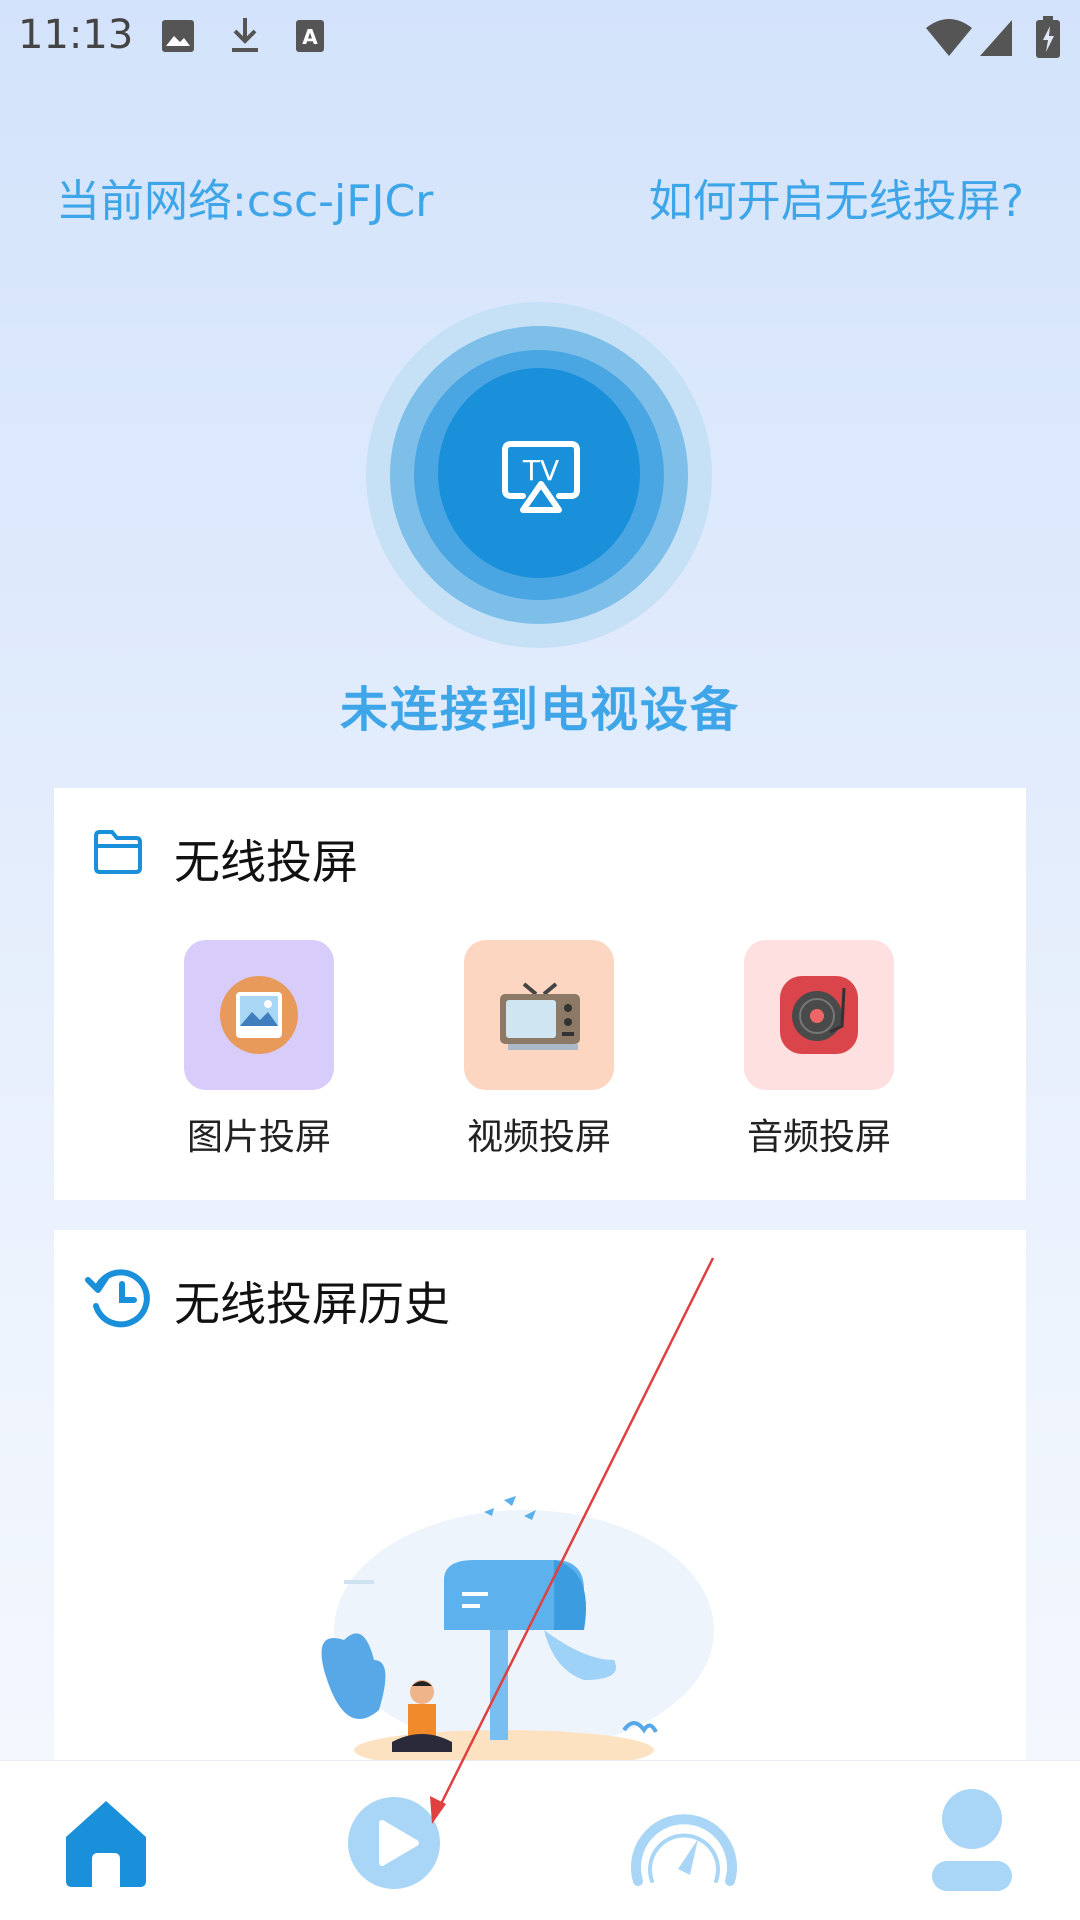 This screenshot has width=1080, height=1920. I want to click on audio-cast-tile, so click(819, 1015).